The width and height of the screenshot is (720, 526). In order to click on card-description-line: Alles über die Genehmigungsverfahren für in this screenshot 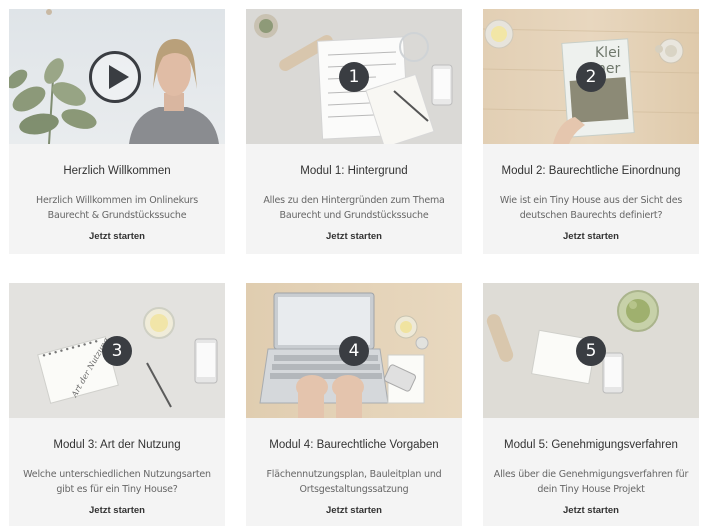, I will do `click(591, 474)`.